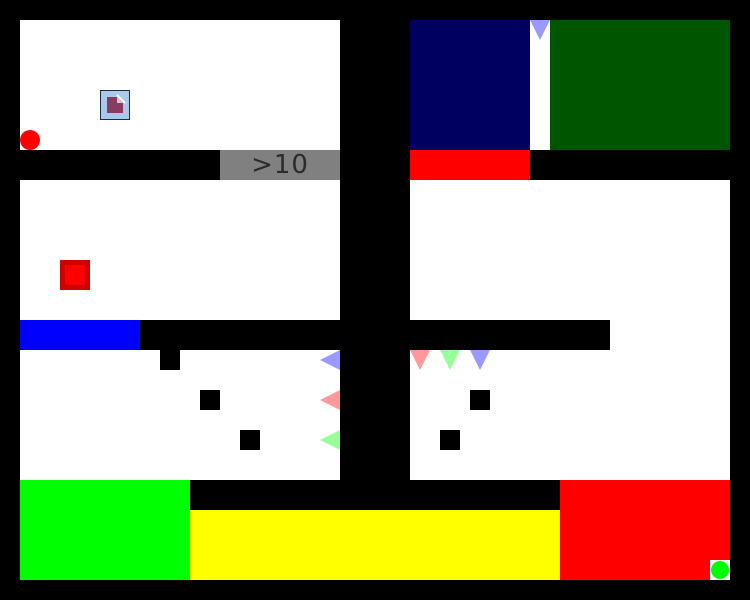 The image size is (750, 600). What do you see at coordinates (375, 495) in the screenshot?
I see `wall-bottom-bar` at bounding box center [375, 495].